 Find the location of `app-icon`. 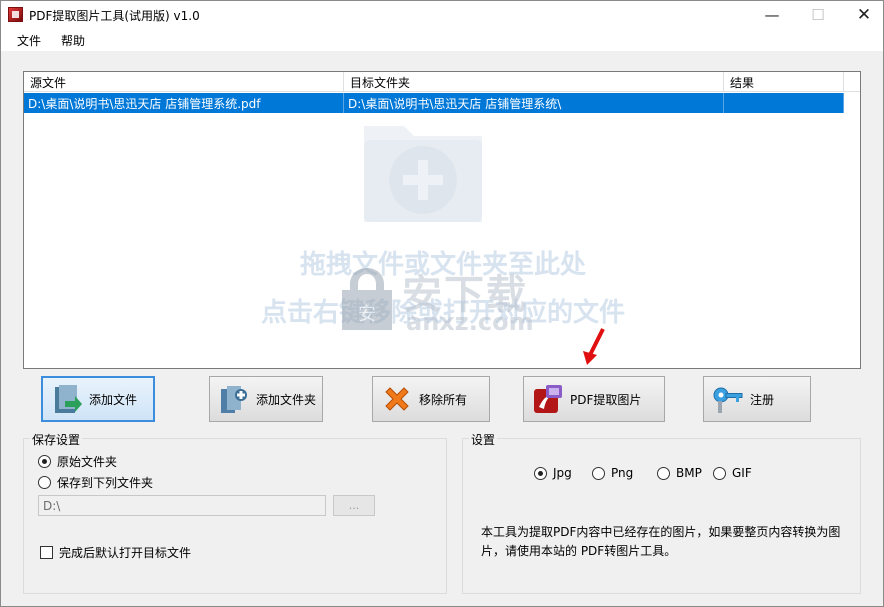

app-icon is located at coordinates (15, 14).